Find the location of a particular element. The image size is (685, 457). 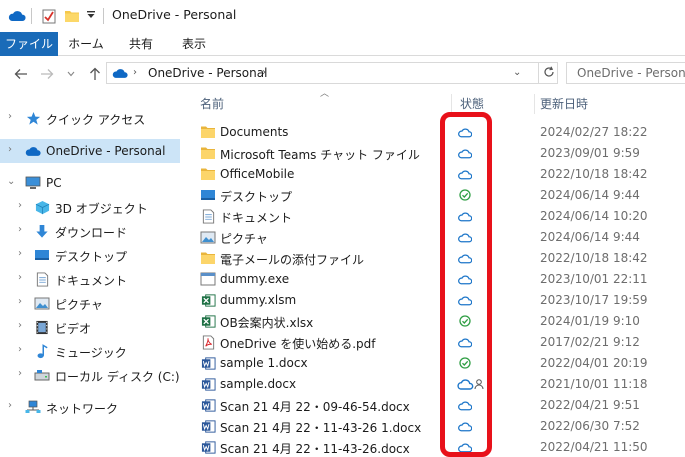

nav-item-label: 3D オブジェクト is located at coordinates (101, 209).